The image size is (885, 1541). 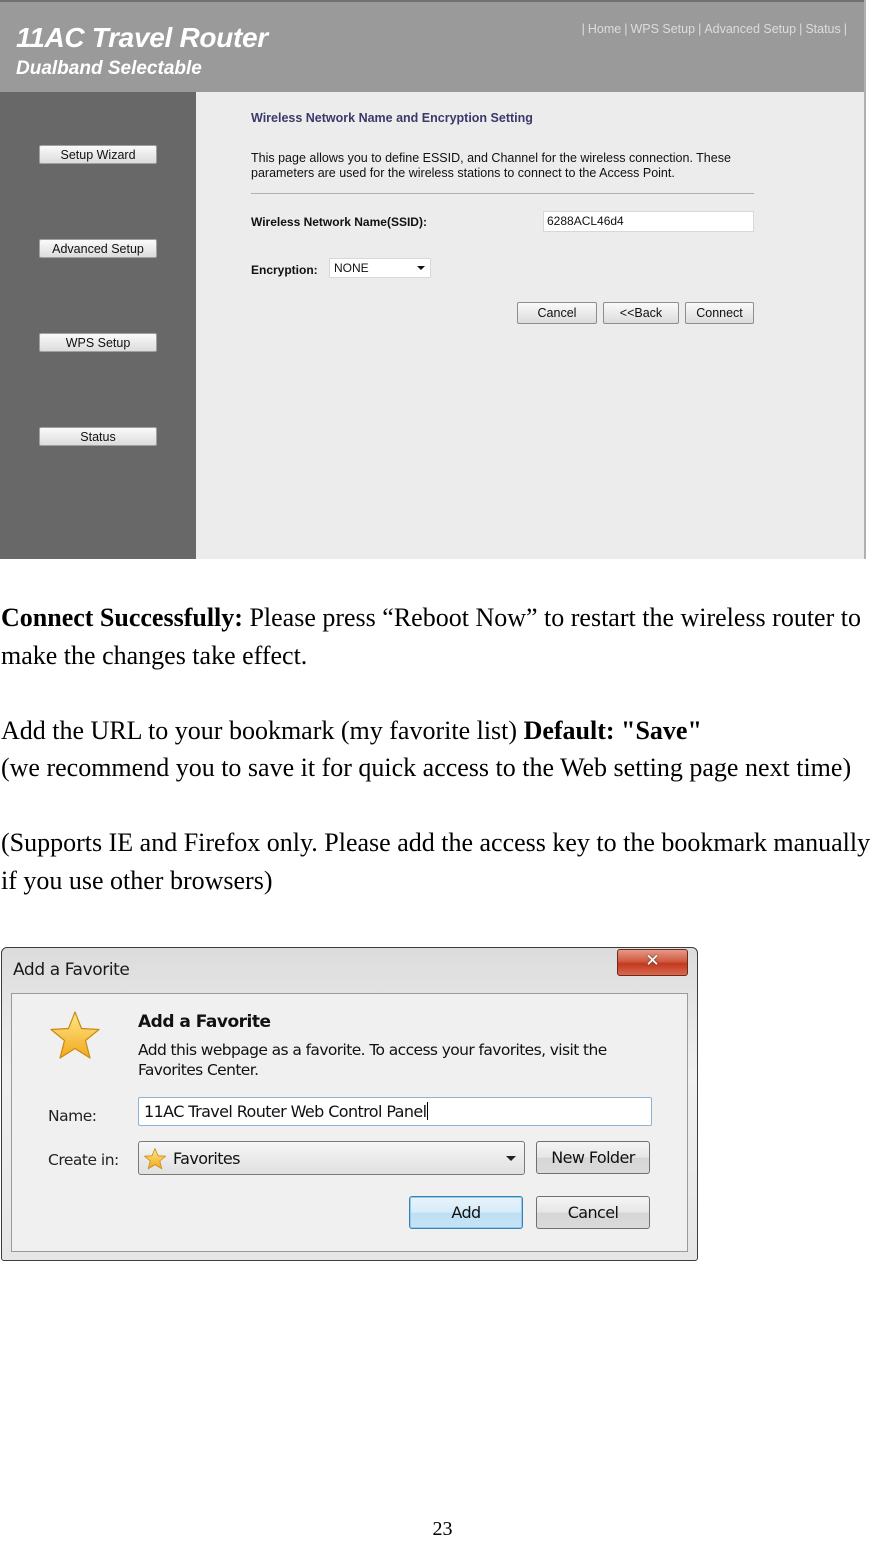 I want to click on bookmark-default: Default: "Save", so click(x=612, y=730).